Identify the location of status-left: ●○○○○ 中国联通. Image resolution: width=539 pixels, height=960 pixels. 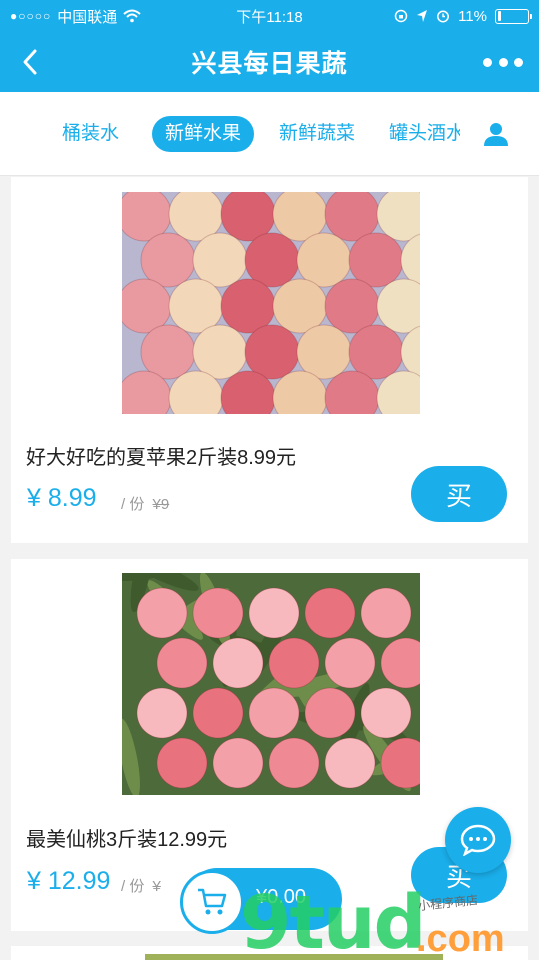
(75, 16).